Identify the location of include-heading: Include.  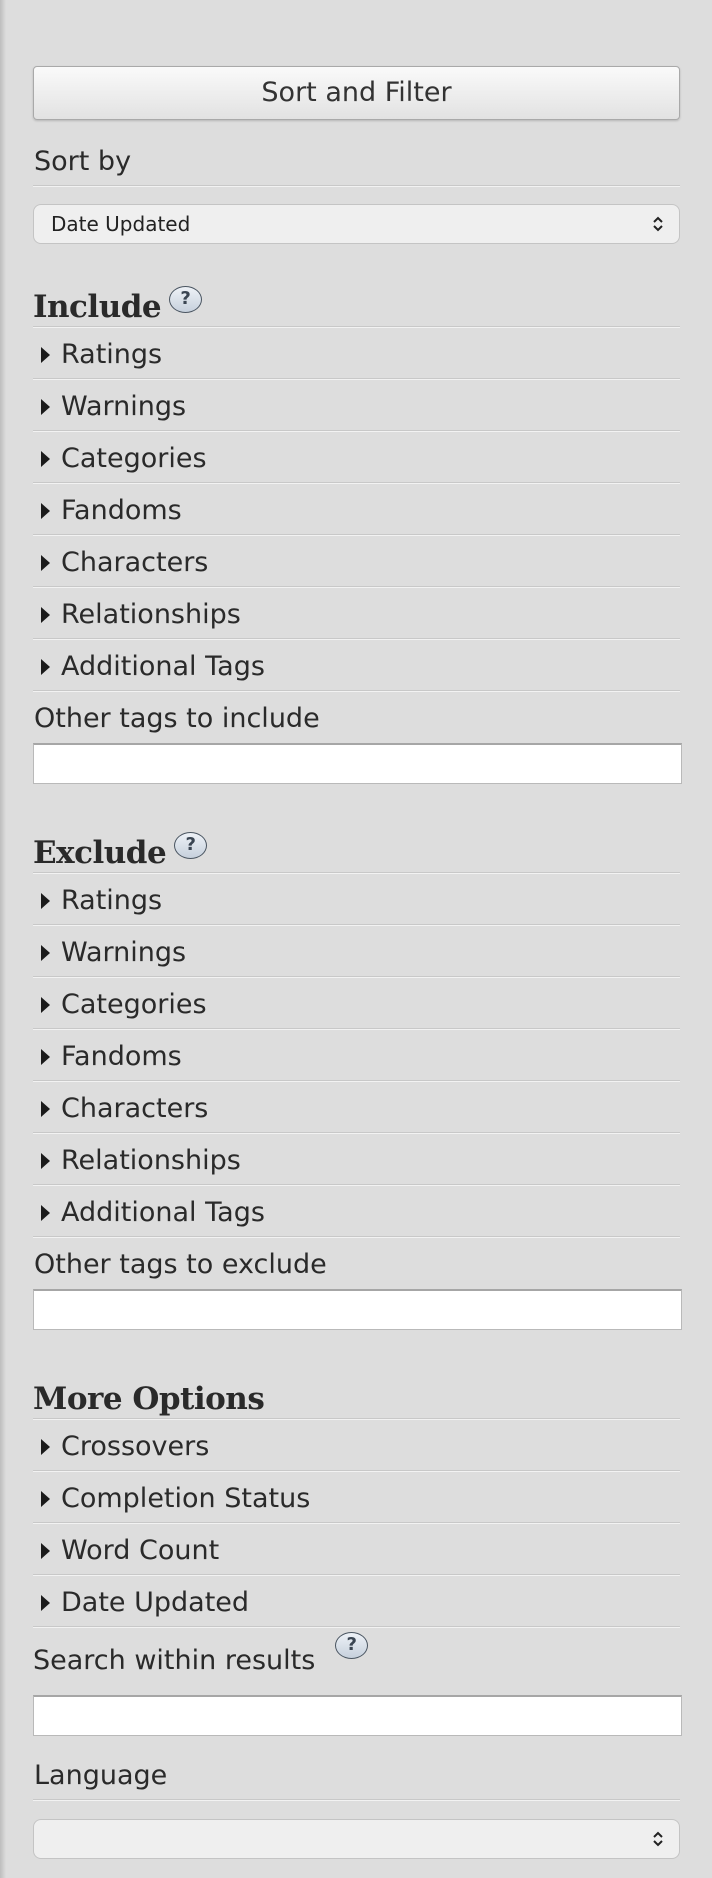
(97, 307).